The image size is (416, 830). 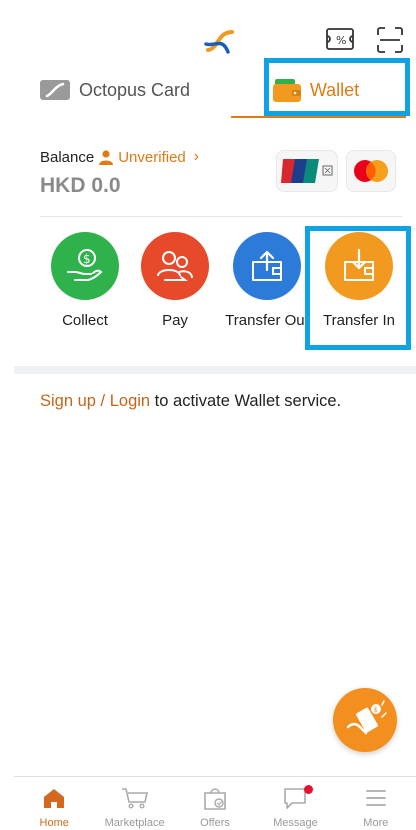 What do you see at coordinates (135, 798) in the screenshot?
I see `cart-icon` at bounding box center [135, 798].